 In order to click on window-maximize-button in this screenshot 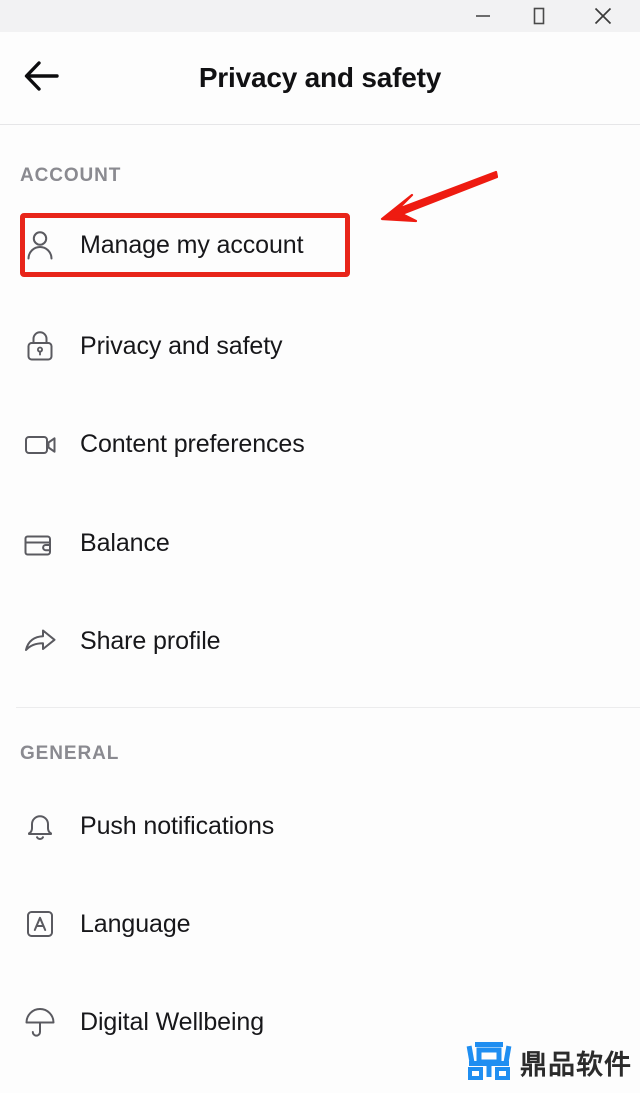, I will do `click(539, 16)`.